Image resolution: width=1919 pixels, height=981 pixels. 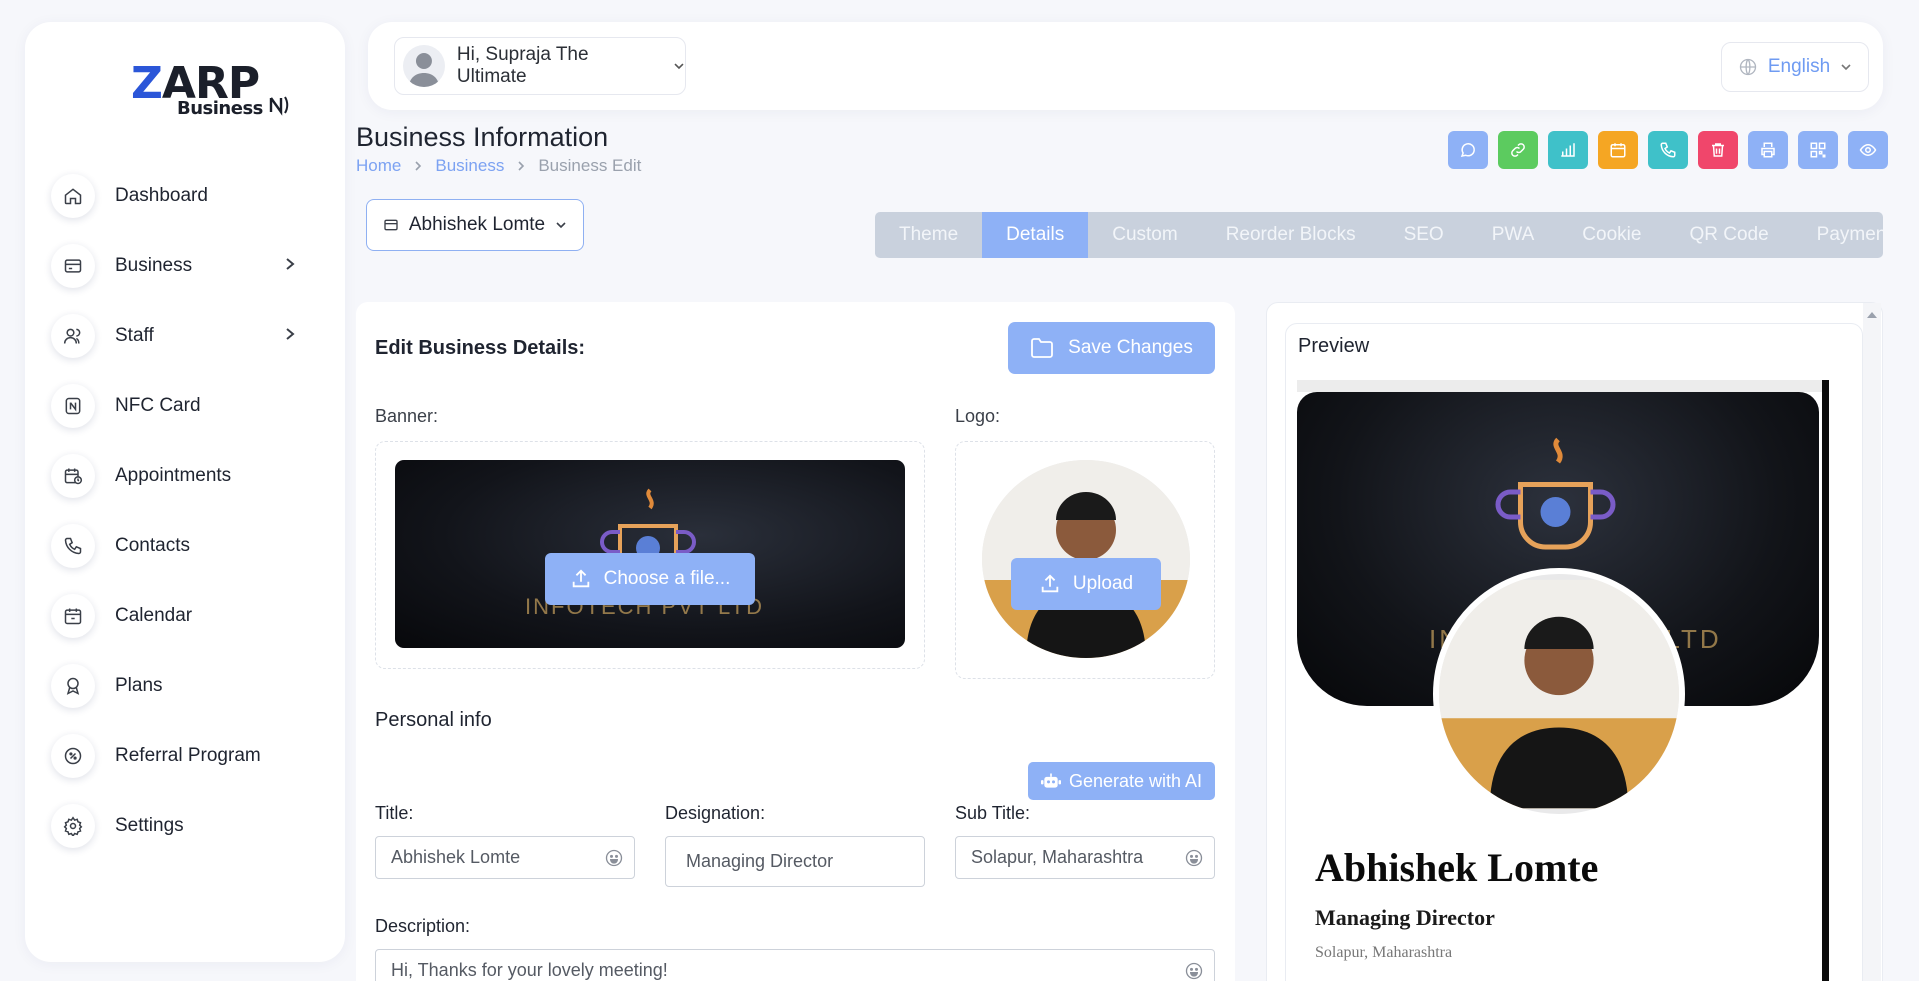 I want to click on phone-button, so click(x=1668, y=150).